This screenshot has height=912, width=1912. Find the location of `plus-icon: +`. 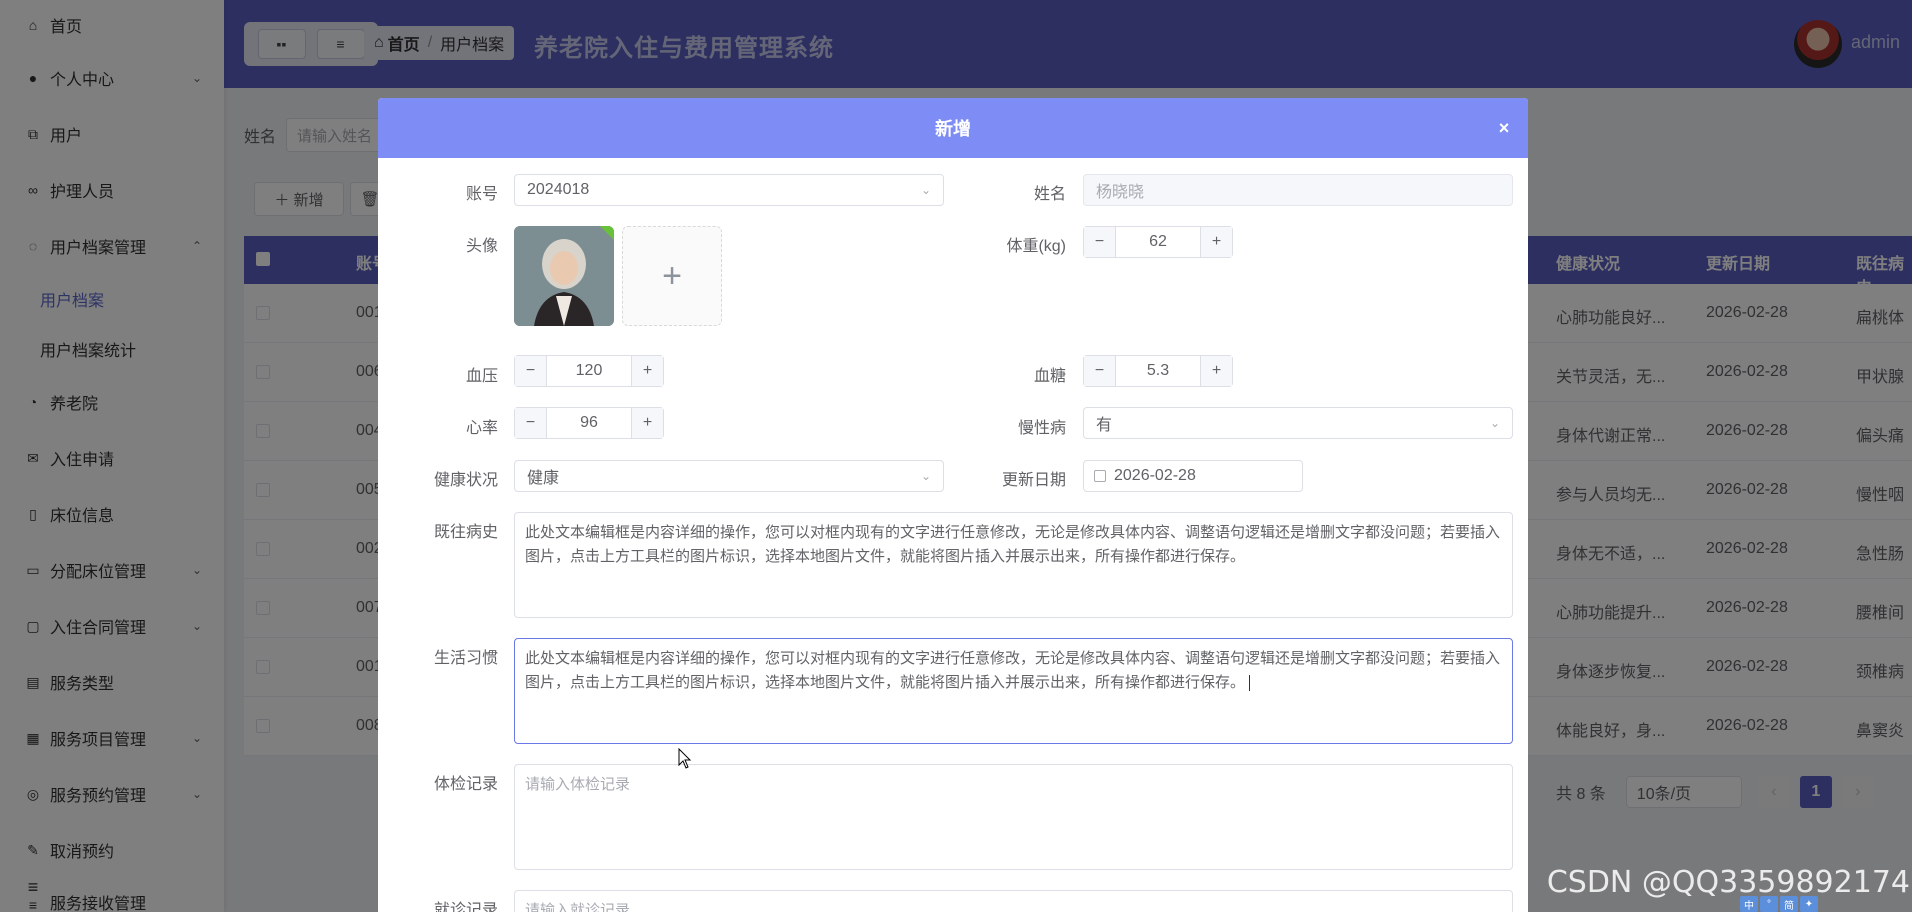

plus-icon: + is located at coordinates (672, 275).